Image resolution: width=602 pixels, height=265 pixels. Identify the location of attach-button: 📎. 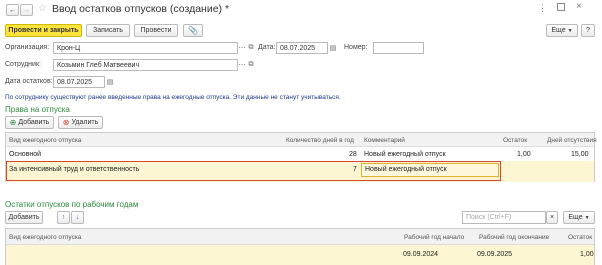
(193, 30).